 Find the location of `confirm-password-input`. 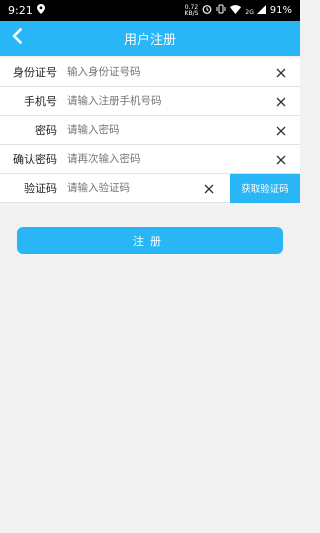

confirm-password-input is located at coordinates (169, 159).